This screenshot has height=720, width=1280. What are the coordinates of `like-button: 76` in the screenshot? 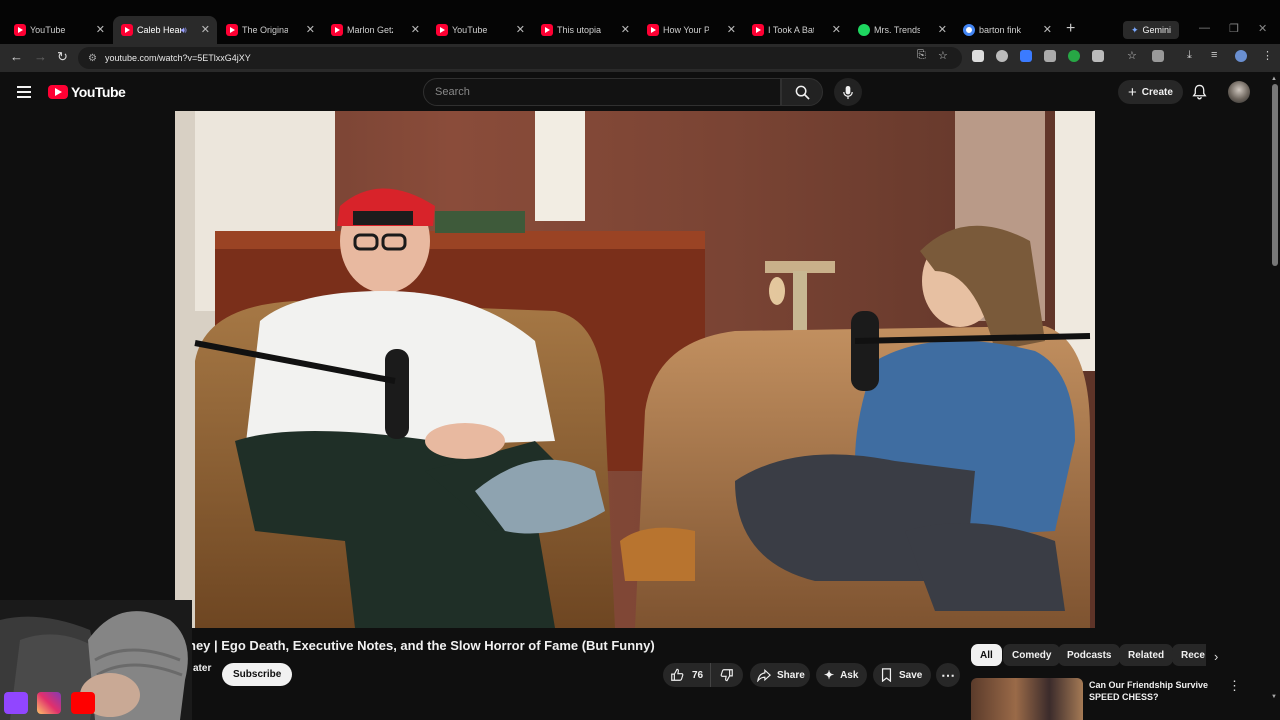 It's located at (687, 675).